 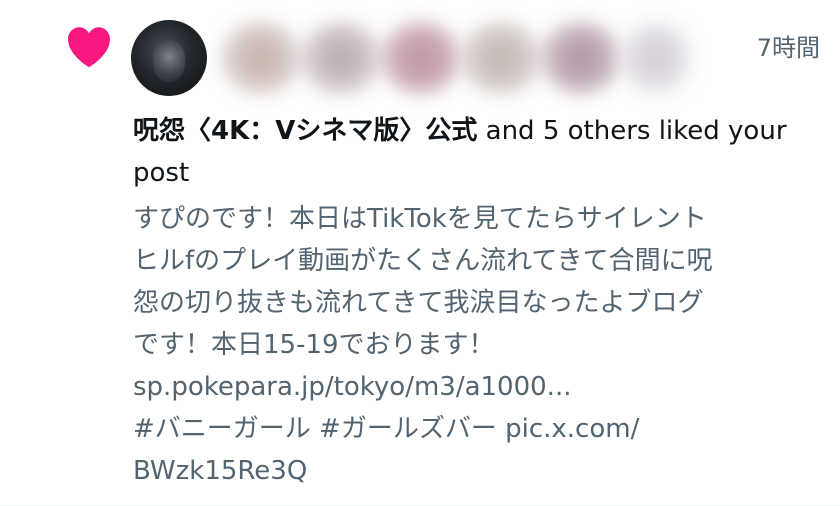 I want to click on post-line: 怨の切り抜きも流れてきて我涙目なったよブログ, so click(x=418, y=303).